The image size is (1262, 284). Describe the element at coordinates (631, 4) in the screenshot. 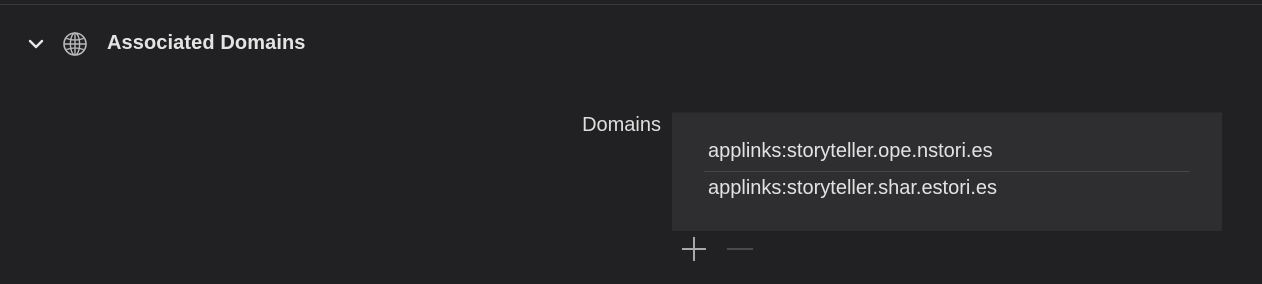

I see `top-divider` at that location.